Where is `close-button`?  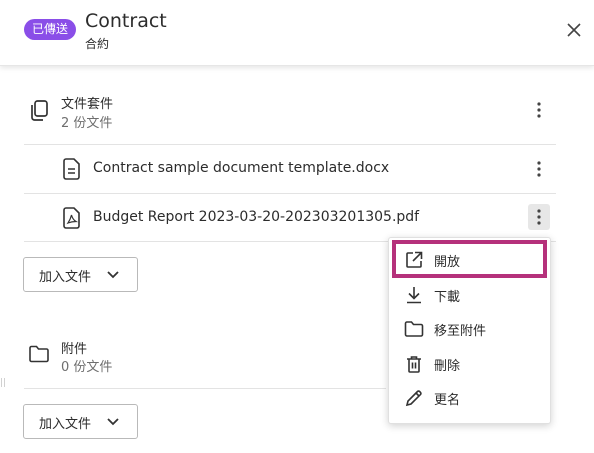 close-button is located at coordinates (574, 30).